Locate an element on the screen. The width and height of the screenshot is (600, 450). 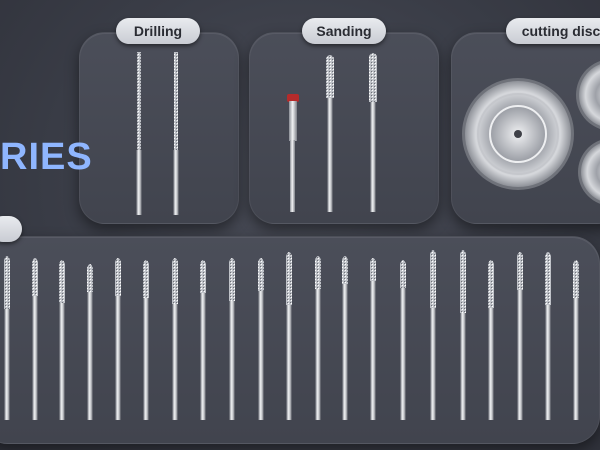
sanding-mandrel is located at coordinates (293, 153).